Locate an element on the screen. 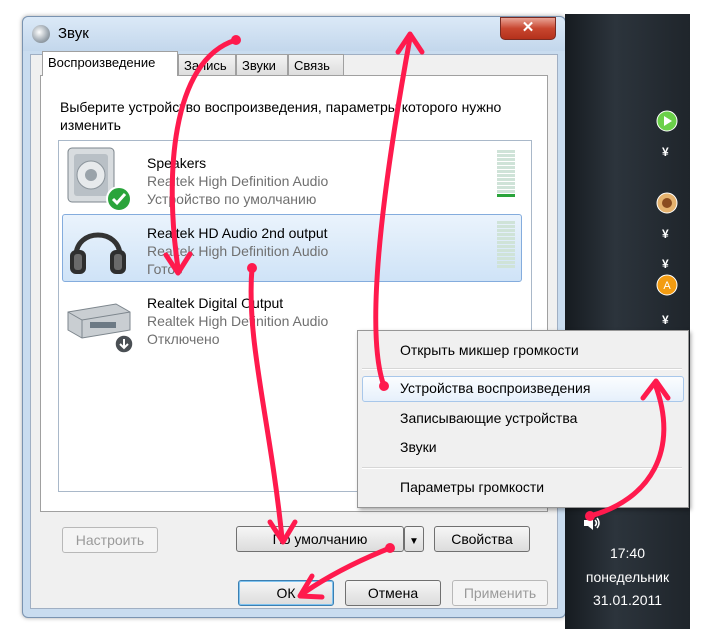 Image resolution: width=715 pixels, height=643 pixels. avast-icon: A is located at coordinates (667, 285).